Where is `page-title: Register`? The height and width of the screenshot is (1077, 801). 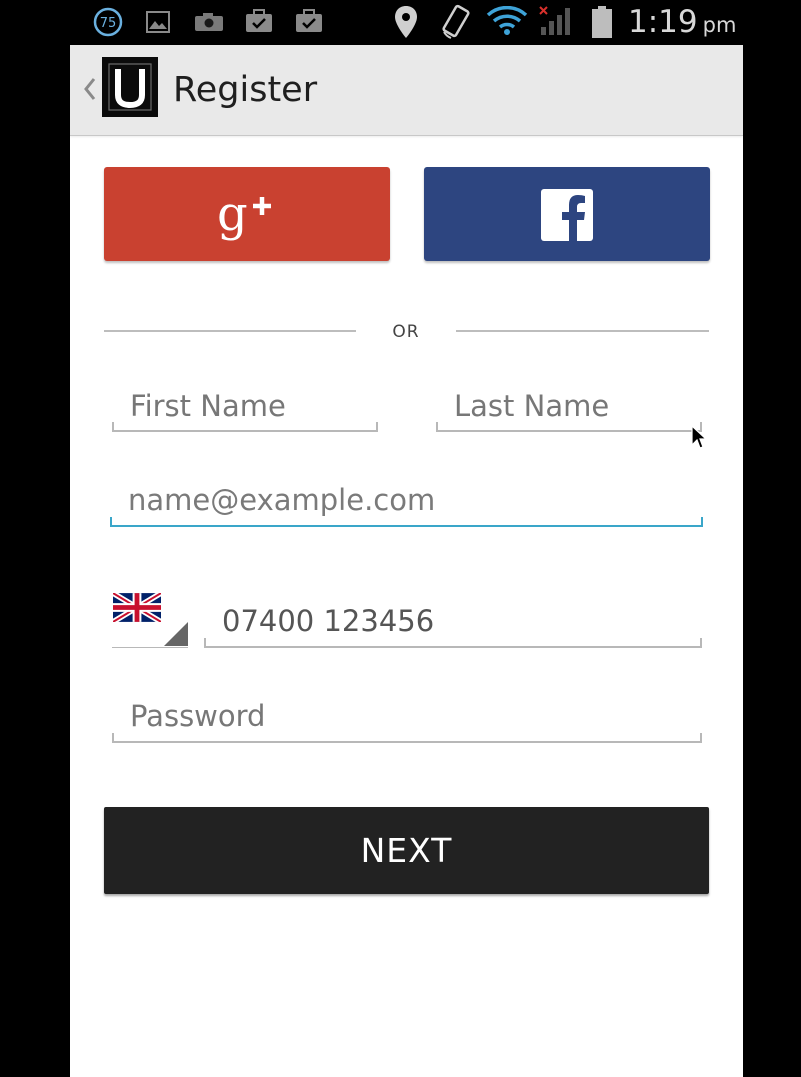
page-title: Register is located at coordinates (245, 90).